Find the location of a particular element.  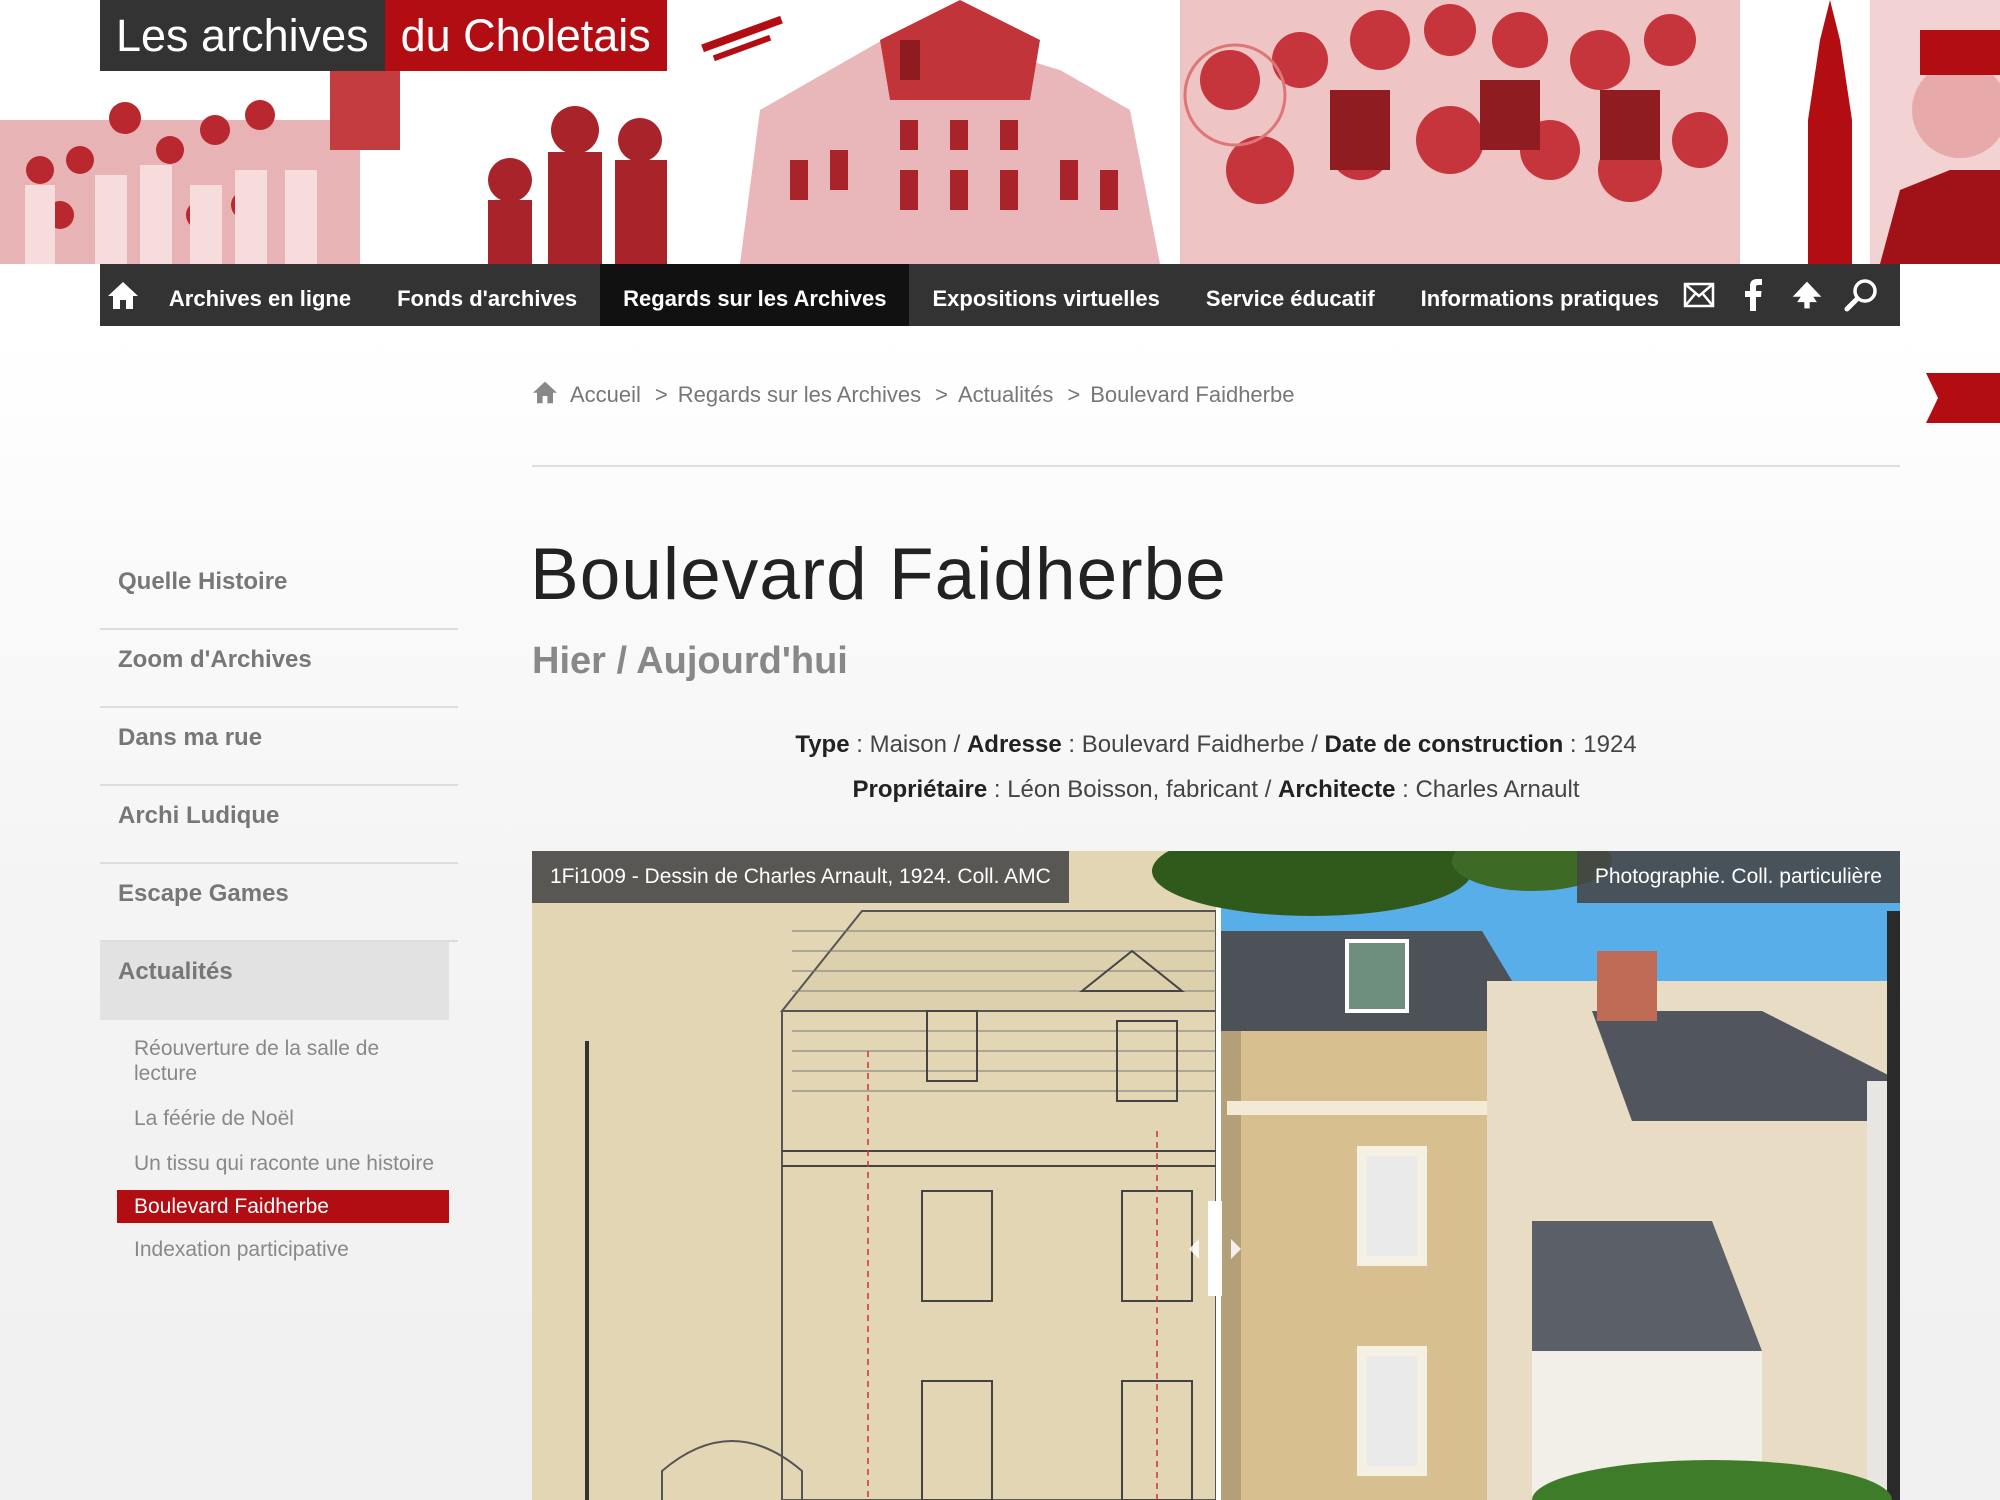

sidebar-item-dans-ma-rue: Dans ma rue is located at coordinates (279, 747).